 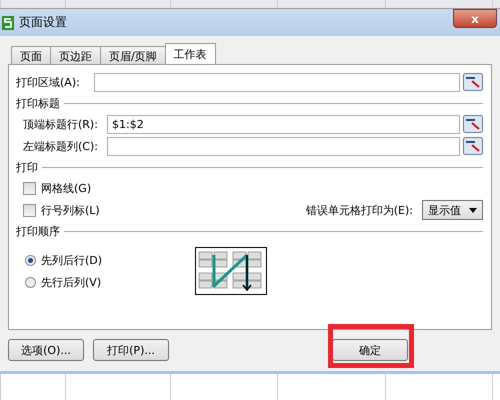 What do you see at coordinates (61, 146) in the screenshot?
I see `field-label: 左端标题列(C):` at bounding box center [61, 146].